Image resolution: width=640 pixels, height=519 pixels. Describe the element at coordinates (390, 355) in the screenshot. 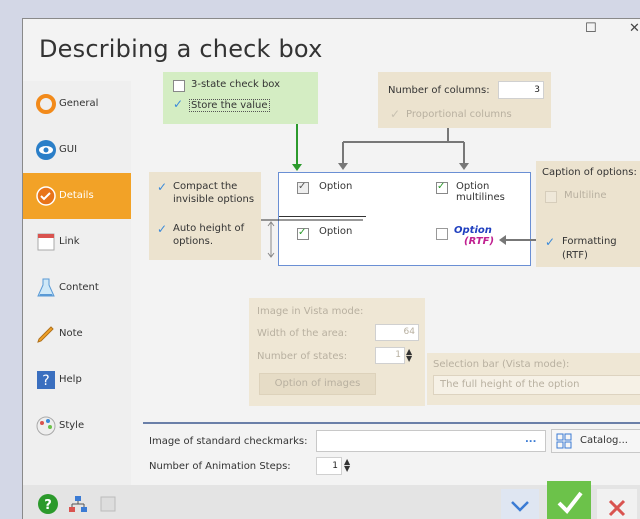

I see `states-input: 1` at that location.